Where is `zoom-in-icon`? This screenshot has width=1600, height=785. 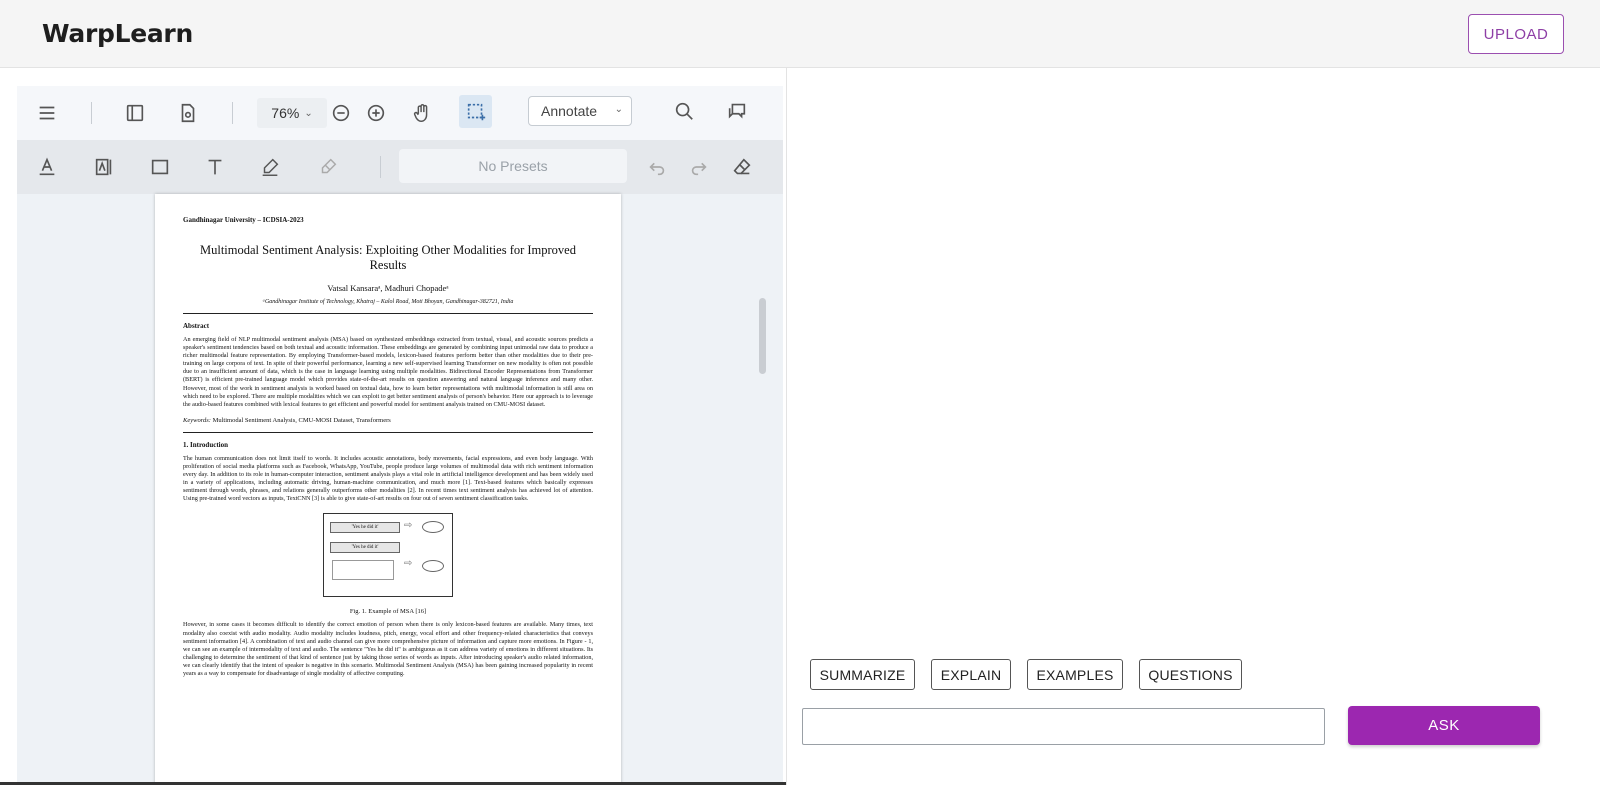
zoom-in-icon is located at coordinates (376, 113).